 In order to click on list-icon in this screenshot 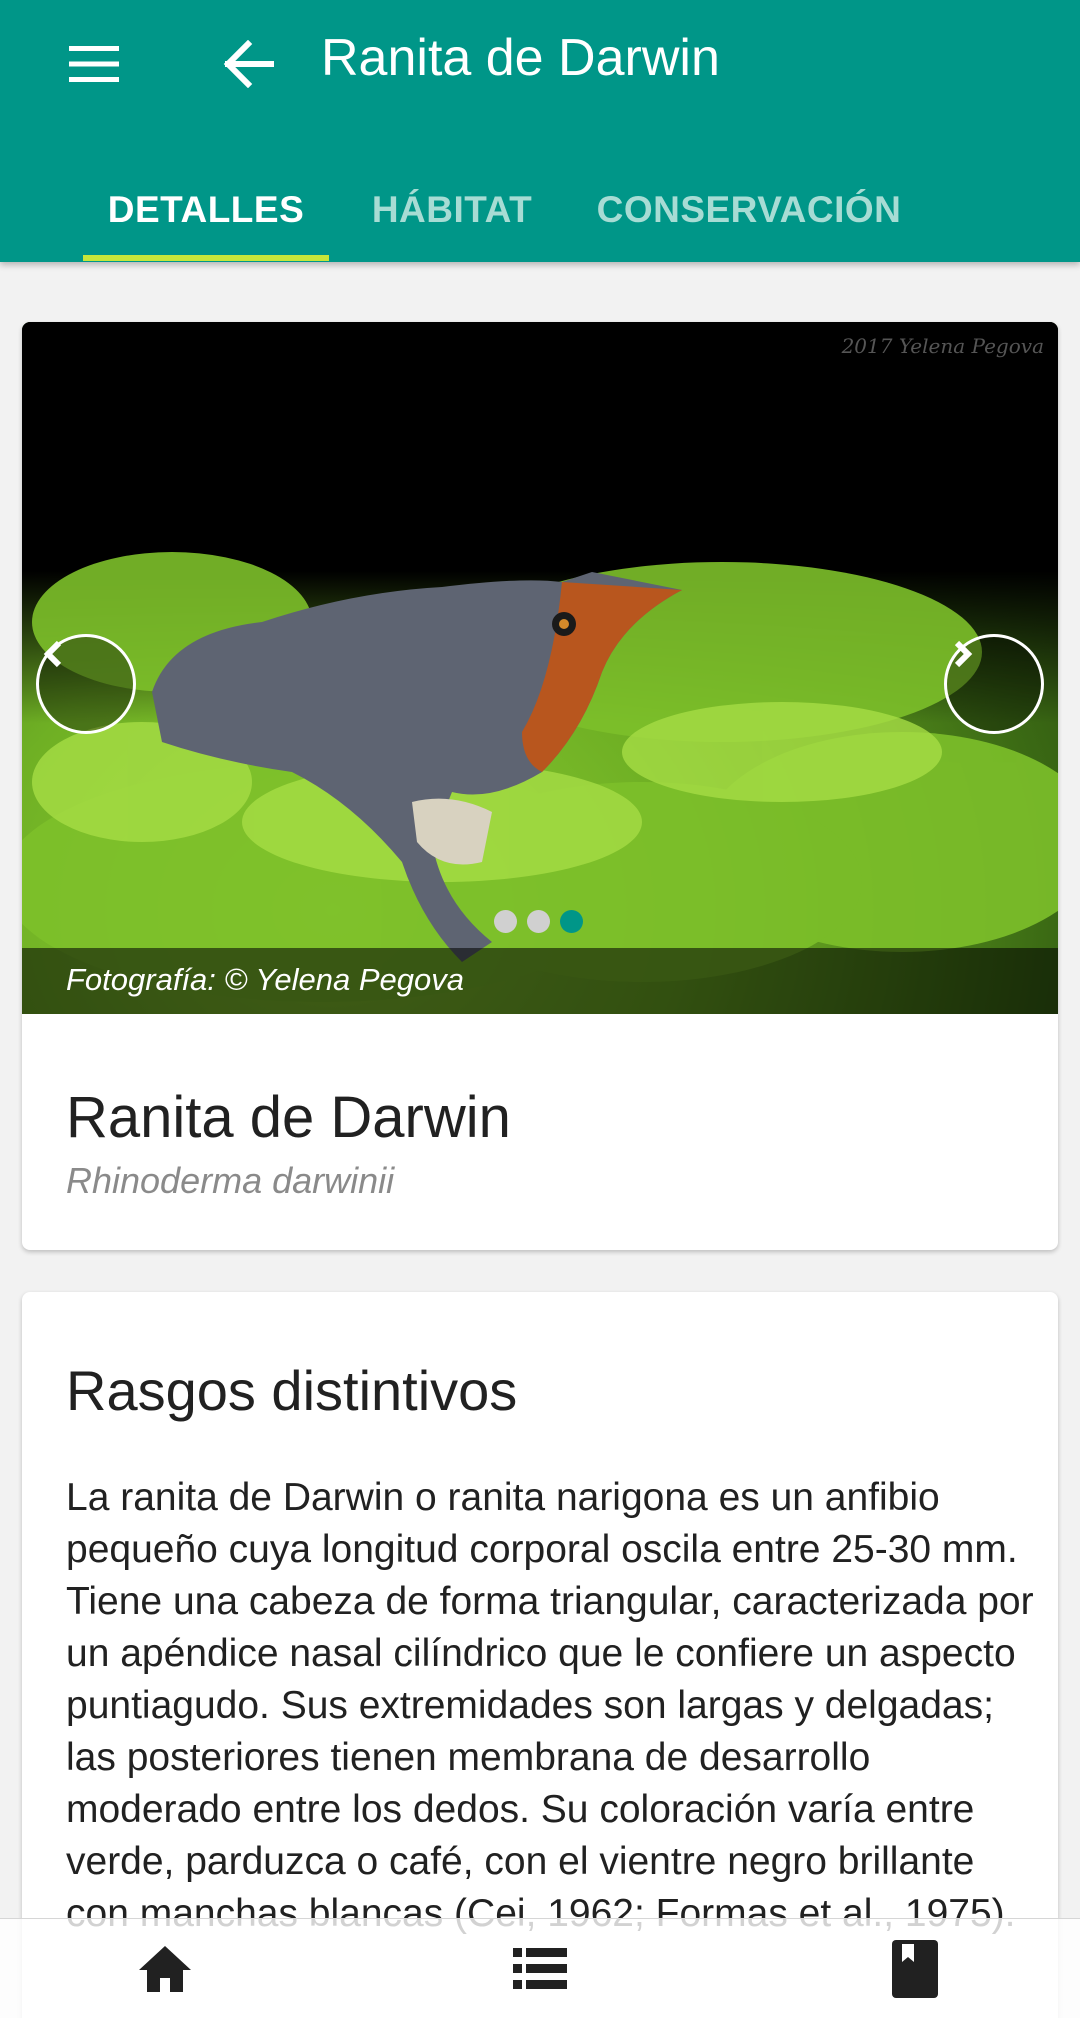, I will do `click(540, 1969)`.